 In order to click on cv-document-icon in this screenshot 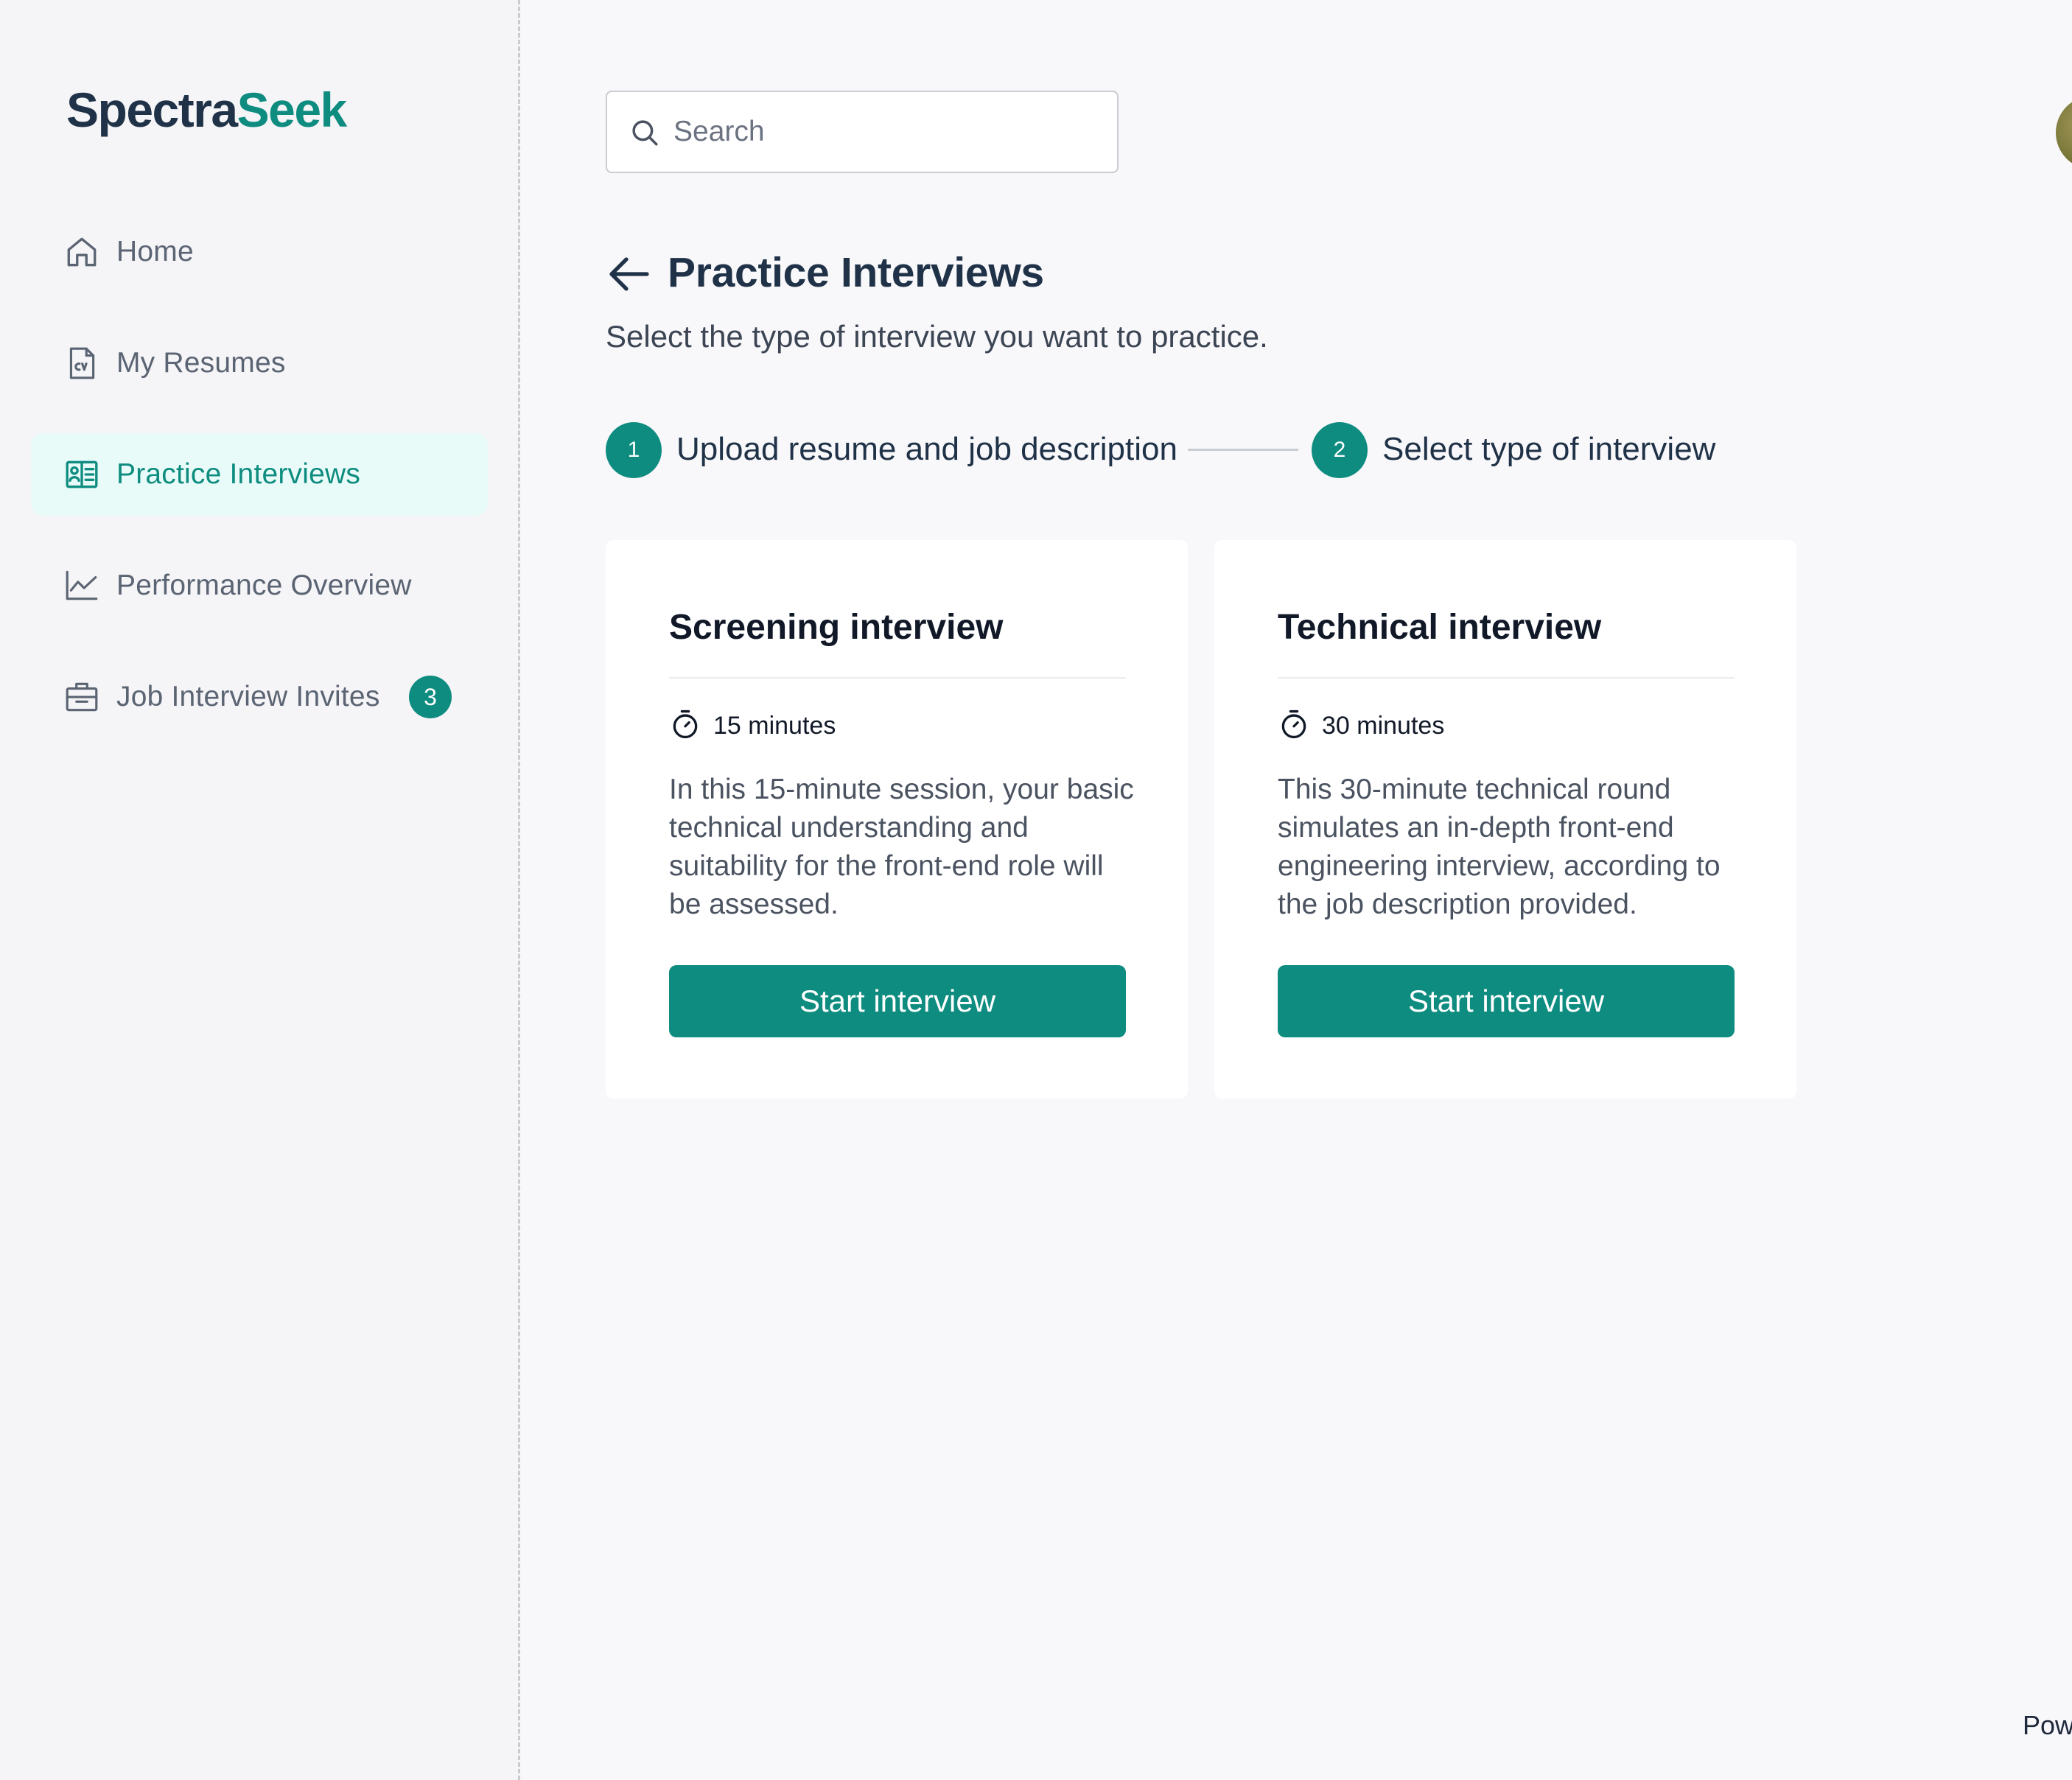, I will do `click(82, 363)`.